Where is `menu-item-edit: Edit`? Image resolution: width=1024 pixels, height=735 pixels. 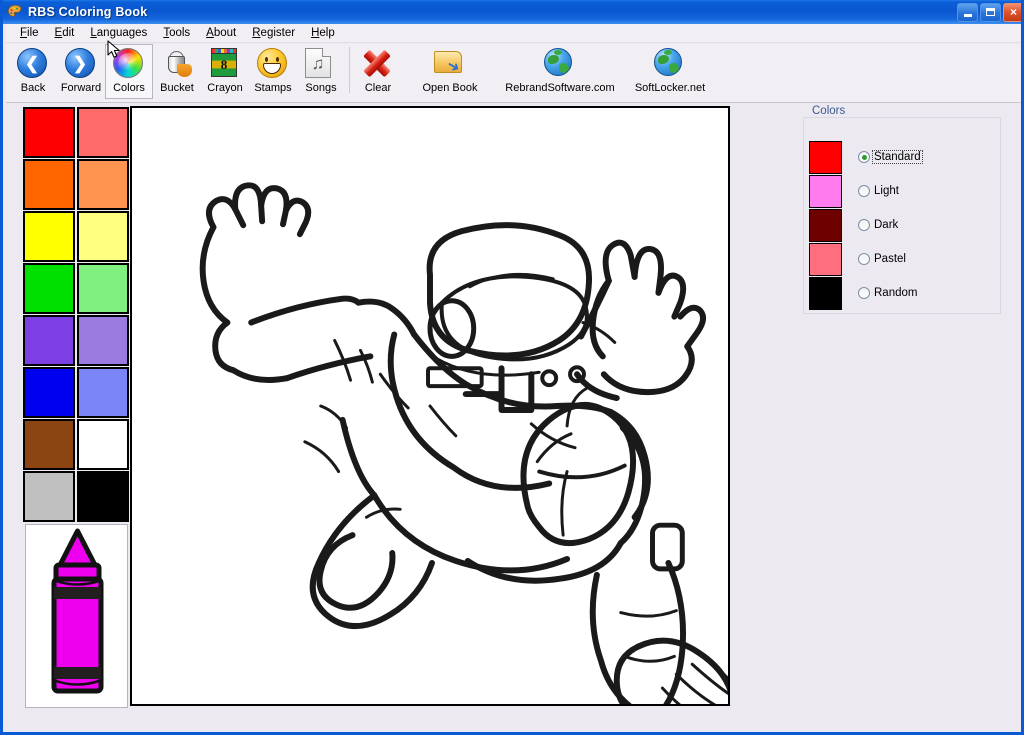
menu-item-edit: Edit is located at coordinates (65, 33).